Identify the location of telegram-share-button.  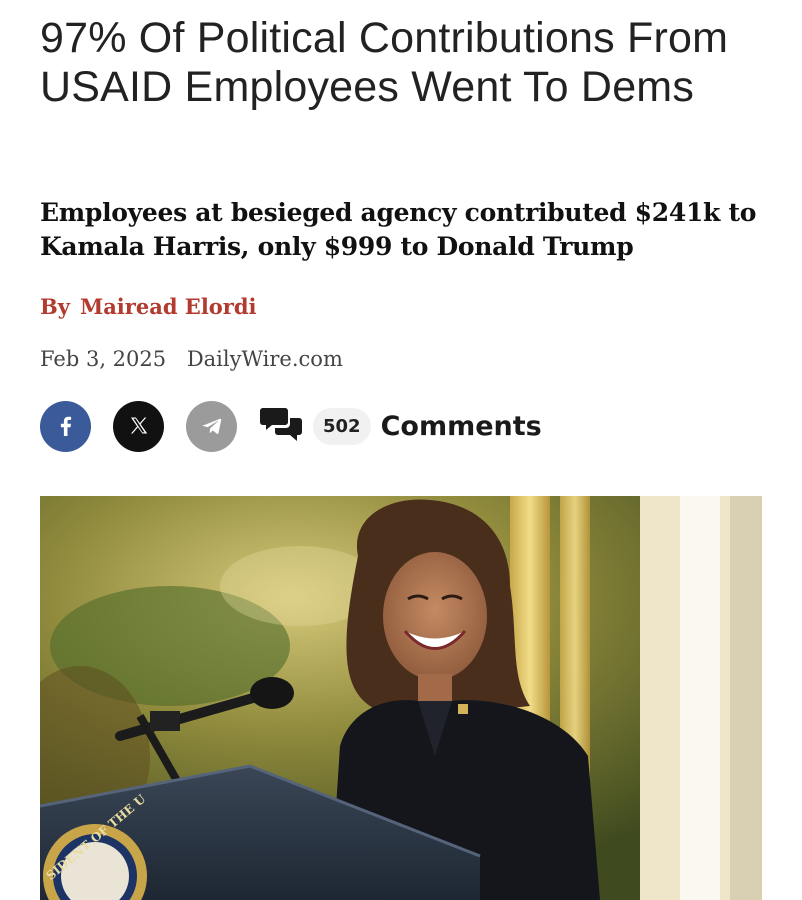
(211, 426).